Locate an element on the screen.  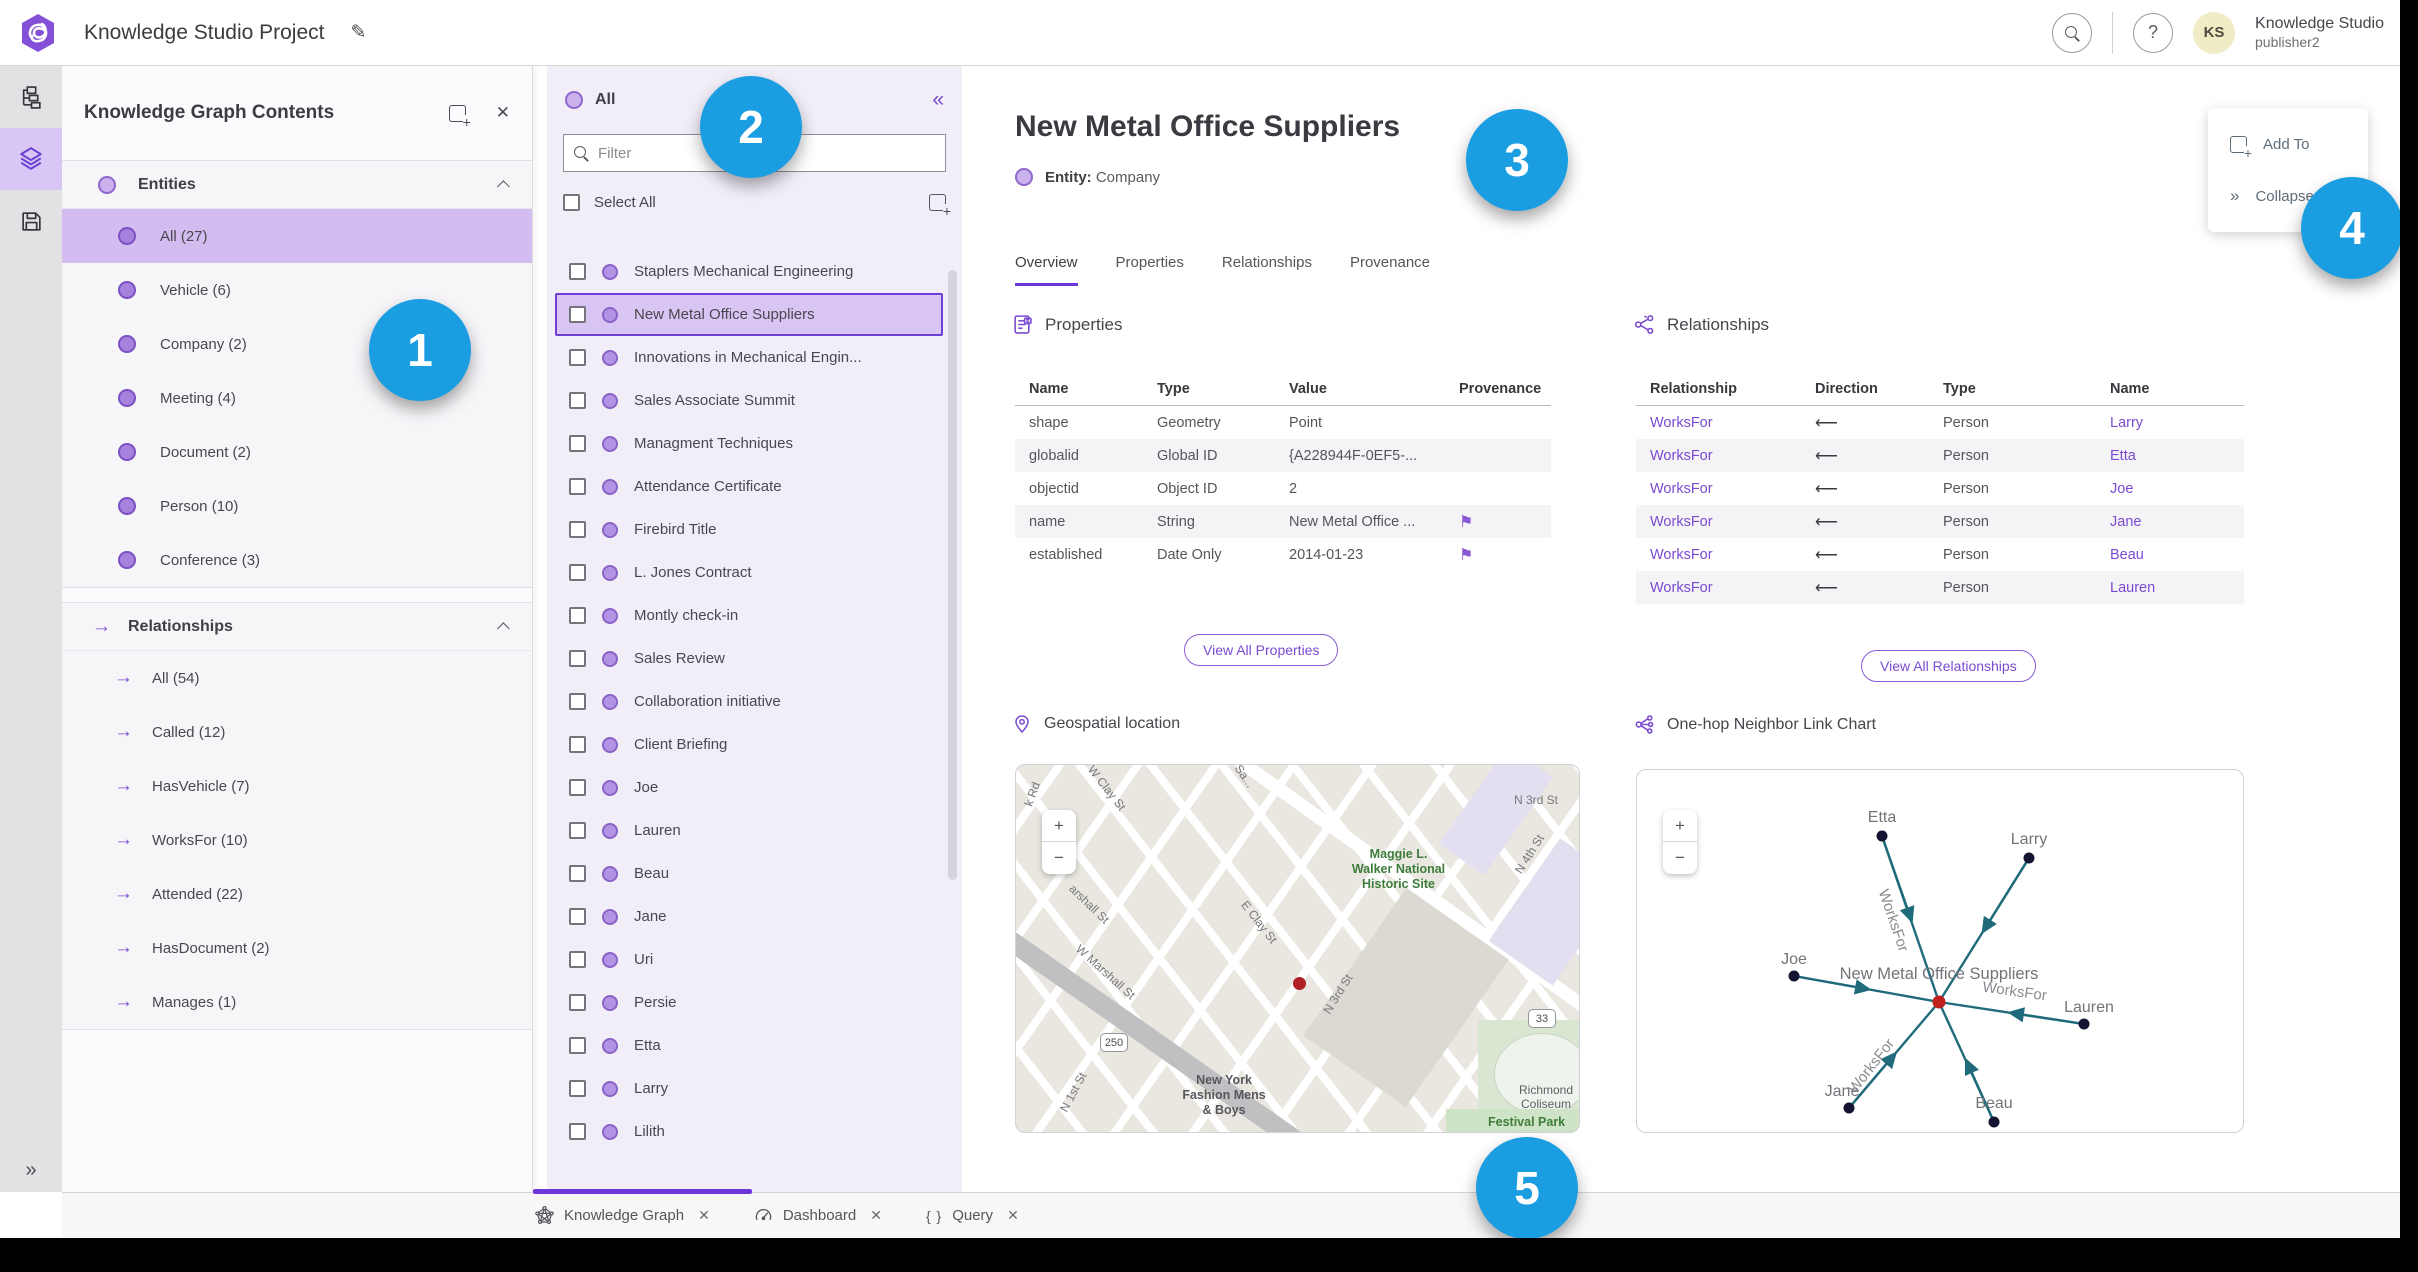
entity-type-item: All (27) is located at coordinates (297, 236).